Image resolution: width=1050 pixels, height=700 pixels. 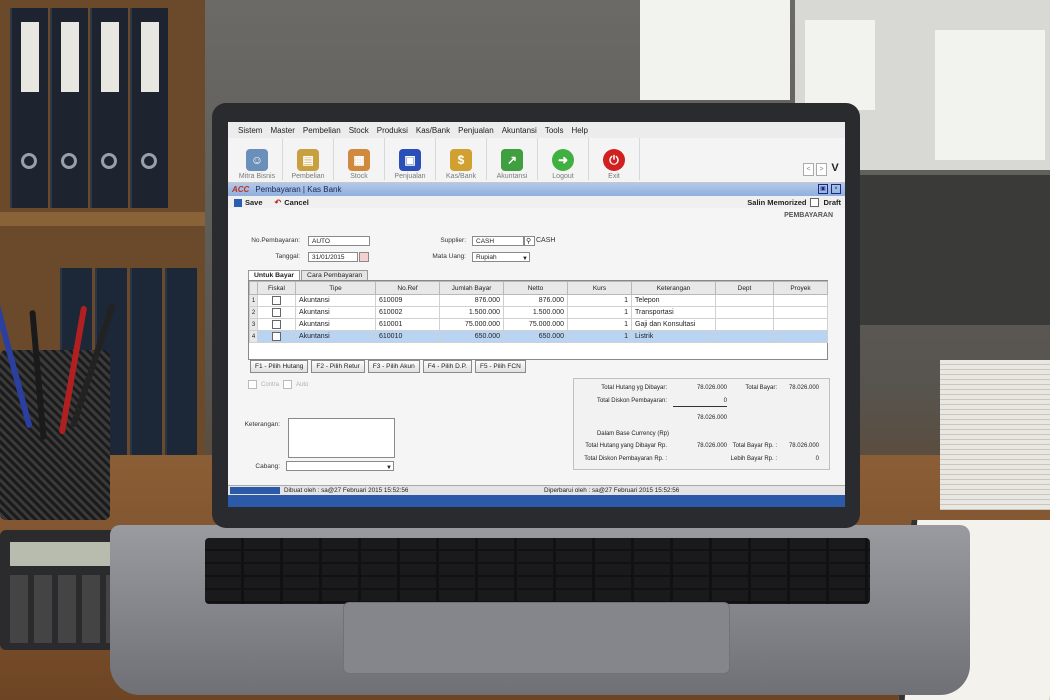 I want to click on toolbar-logout-button: ➜ Logout, so click(x=563, y=159).